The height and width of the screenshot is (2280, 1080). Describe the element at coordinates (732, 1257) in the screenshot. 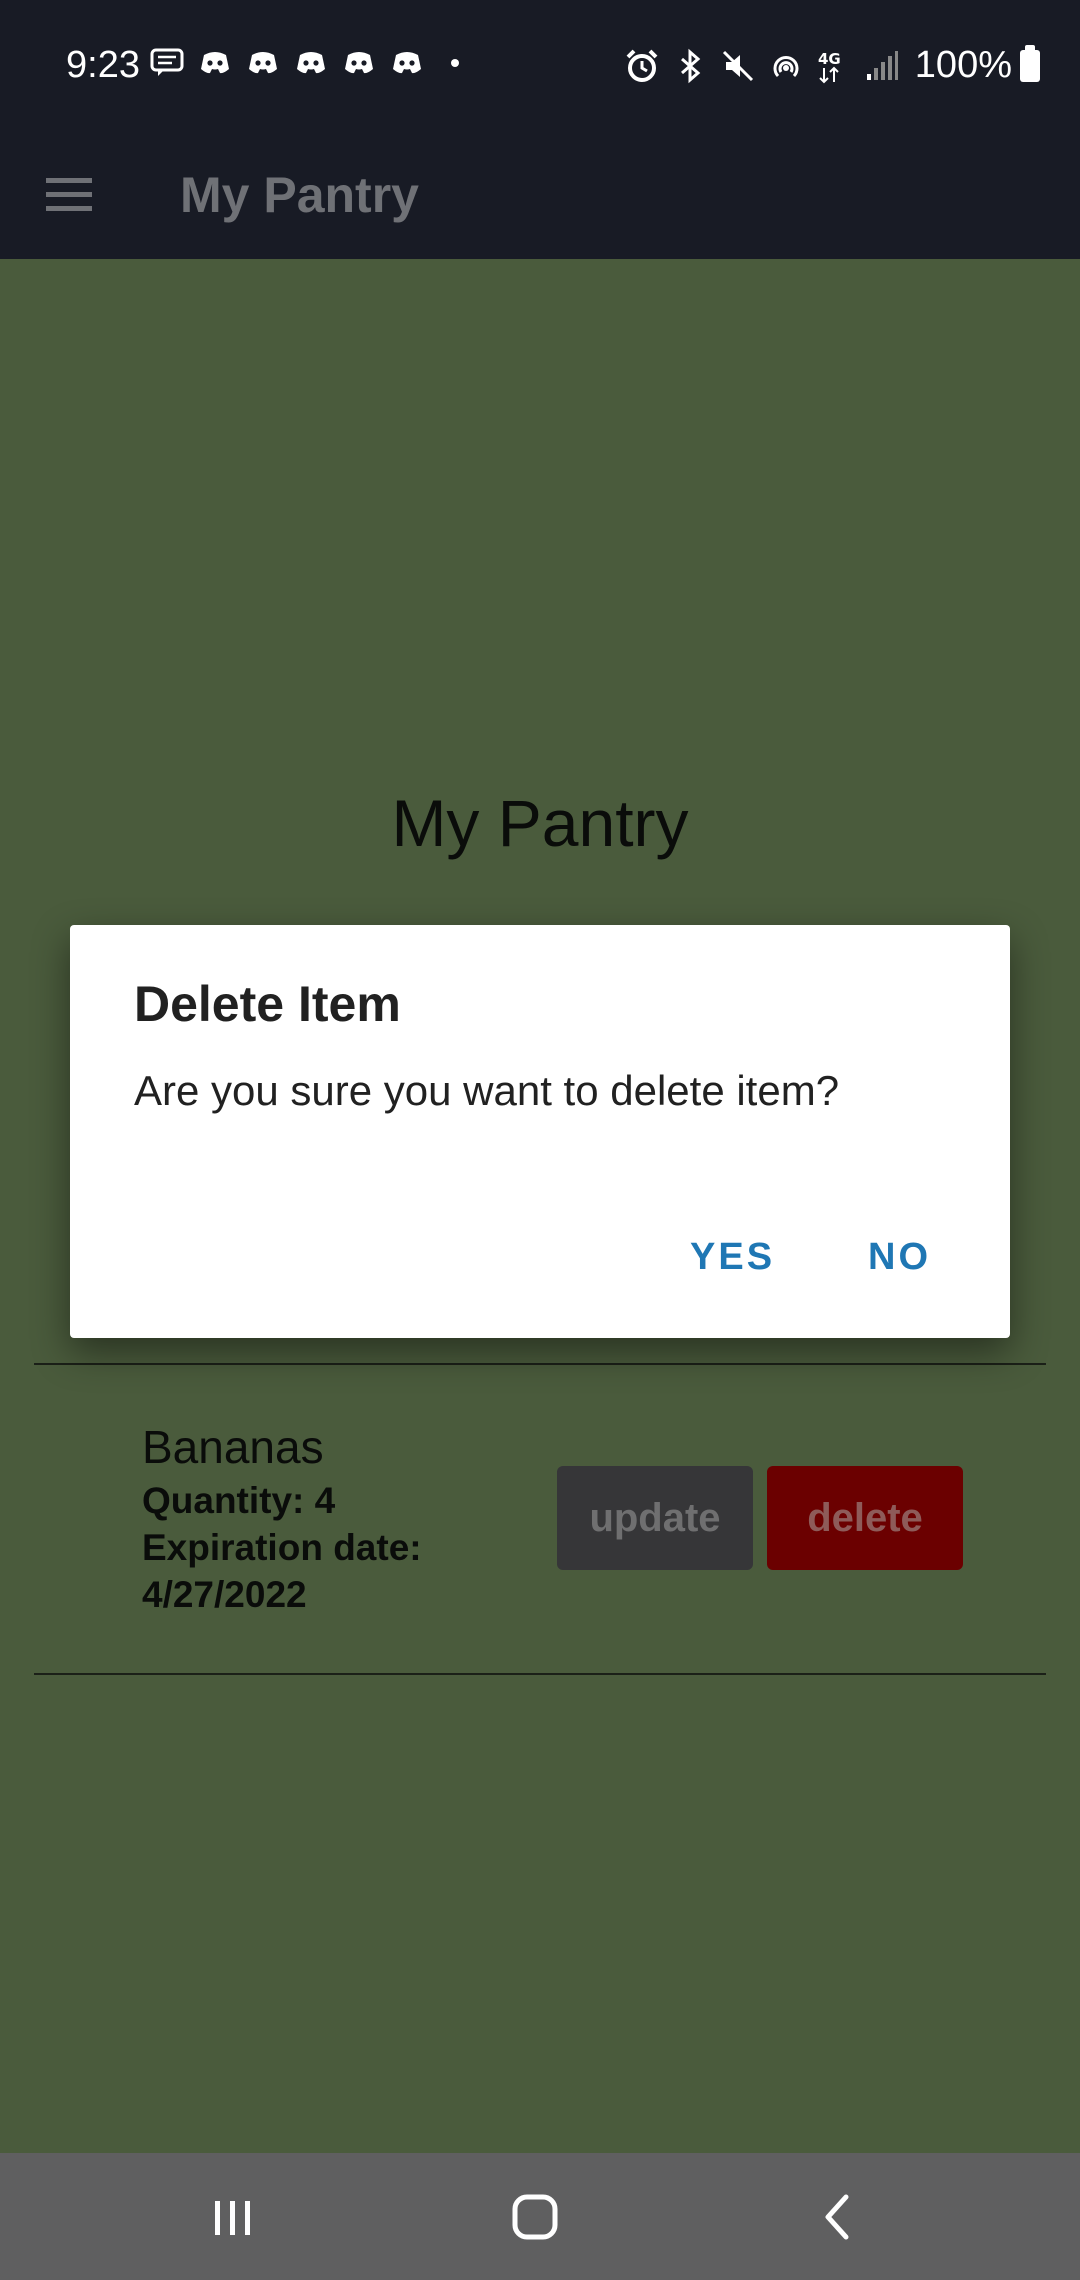

I see `yes-button: YES` at that location.